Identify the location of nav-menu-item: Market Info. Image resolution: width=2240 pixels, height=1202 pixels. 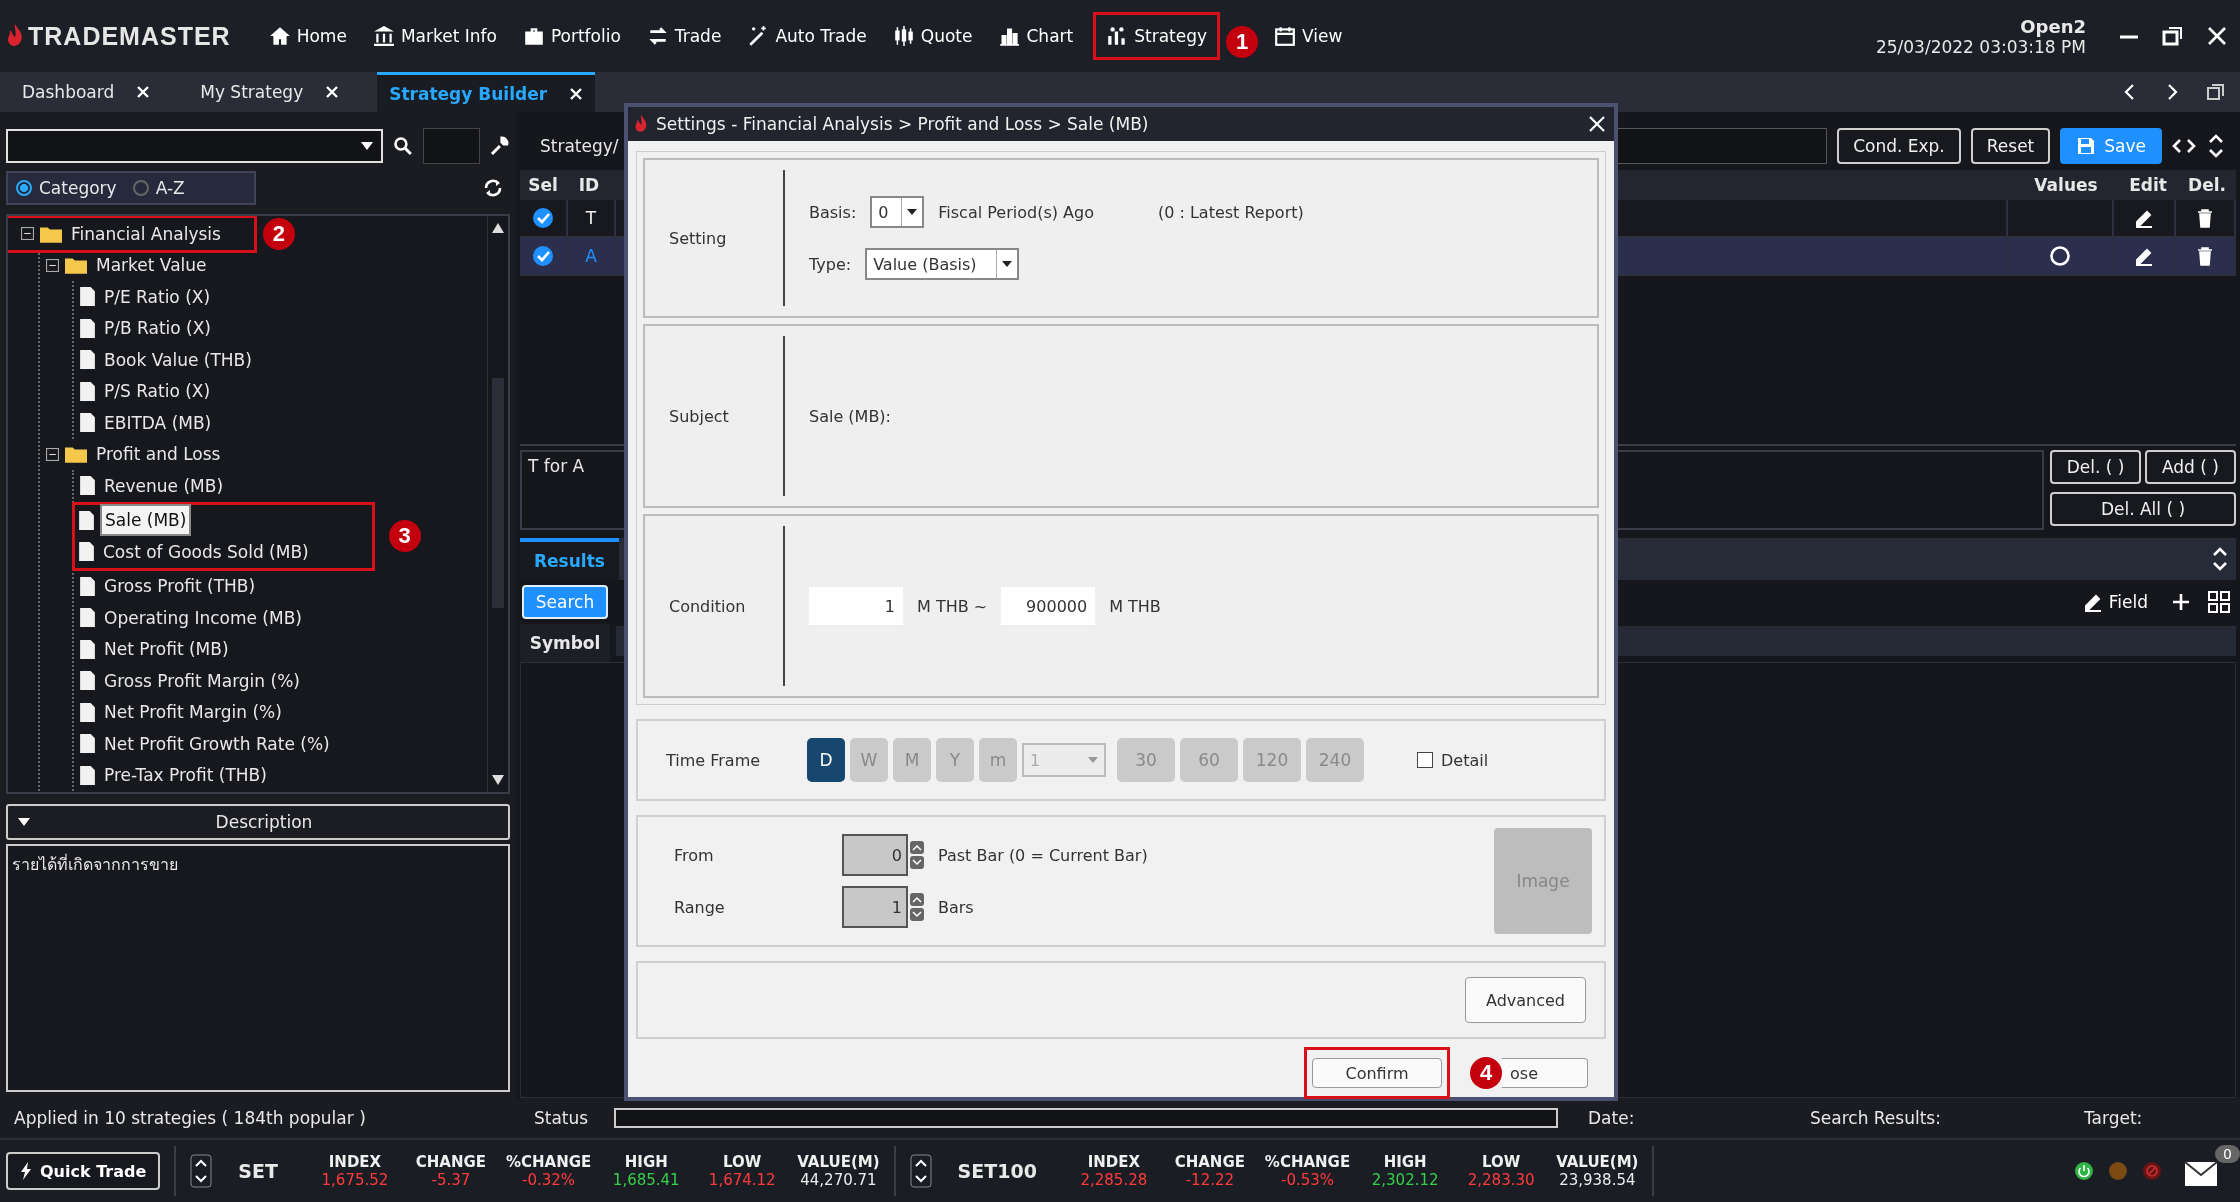
(434, 36).